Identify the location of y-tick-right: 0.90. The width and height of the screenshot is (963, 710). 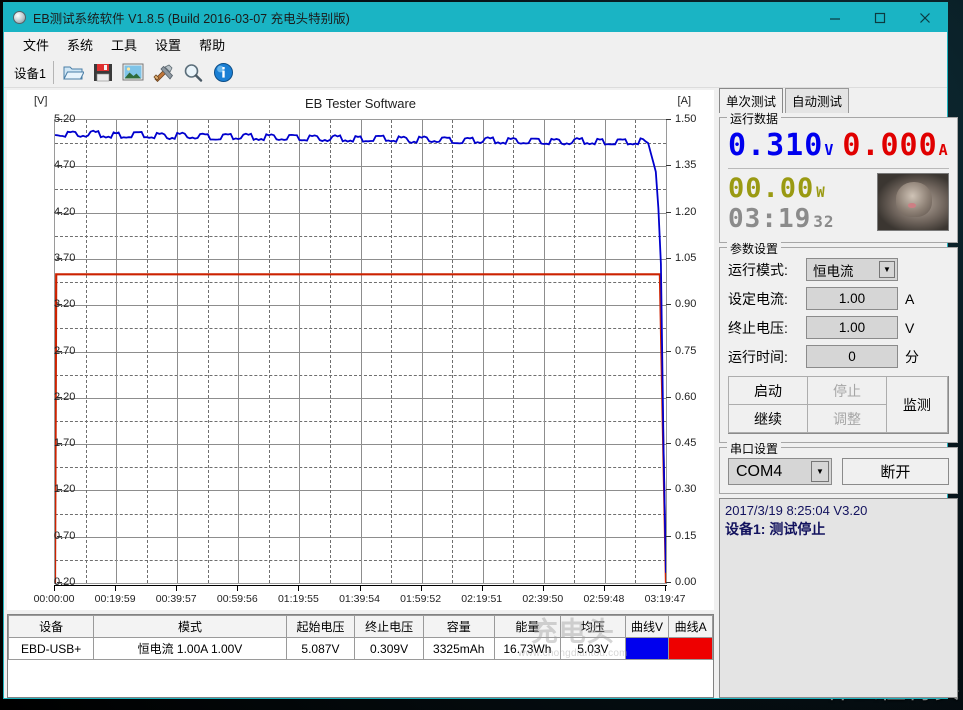
(680, 304).